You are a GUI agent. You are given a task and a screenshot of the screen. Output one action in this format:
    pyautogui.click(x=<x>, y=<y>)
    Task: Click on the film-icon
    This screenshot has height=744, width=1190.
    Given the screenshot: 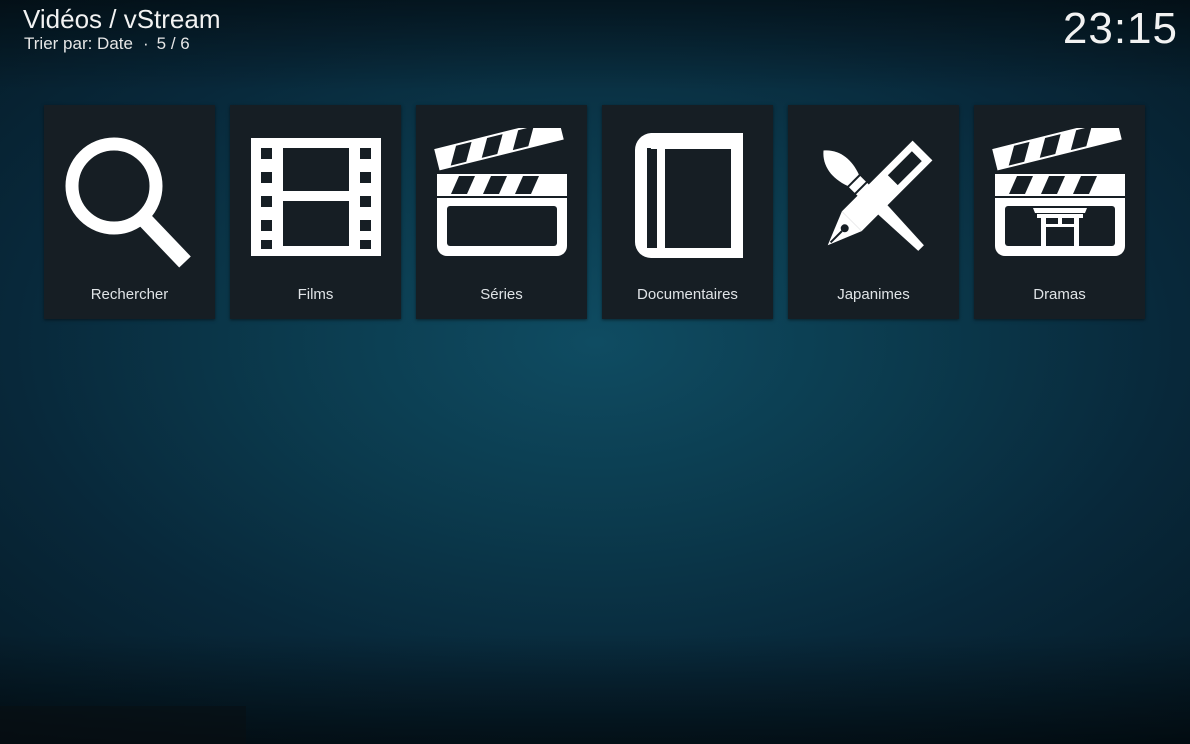 What is the action you would take?
    pyautogui.click(x=315, y=200)
    